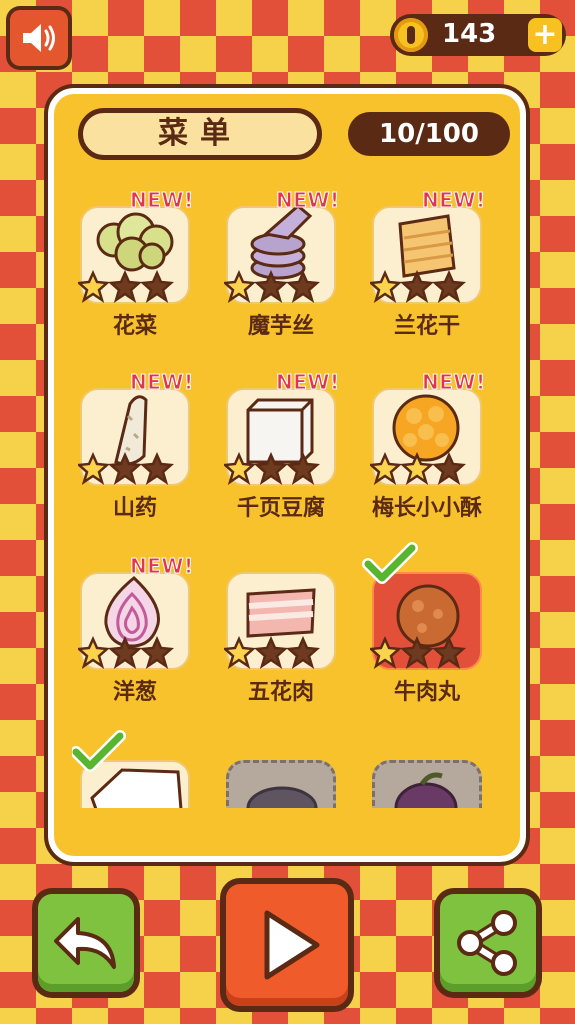 Image resolution: width=575 pixels, height=1024 pixels. I want to click on menu-item-cauliflower: NEW! 花菜, so click(136, 278).